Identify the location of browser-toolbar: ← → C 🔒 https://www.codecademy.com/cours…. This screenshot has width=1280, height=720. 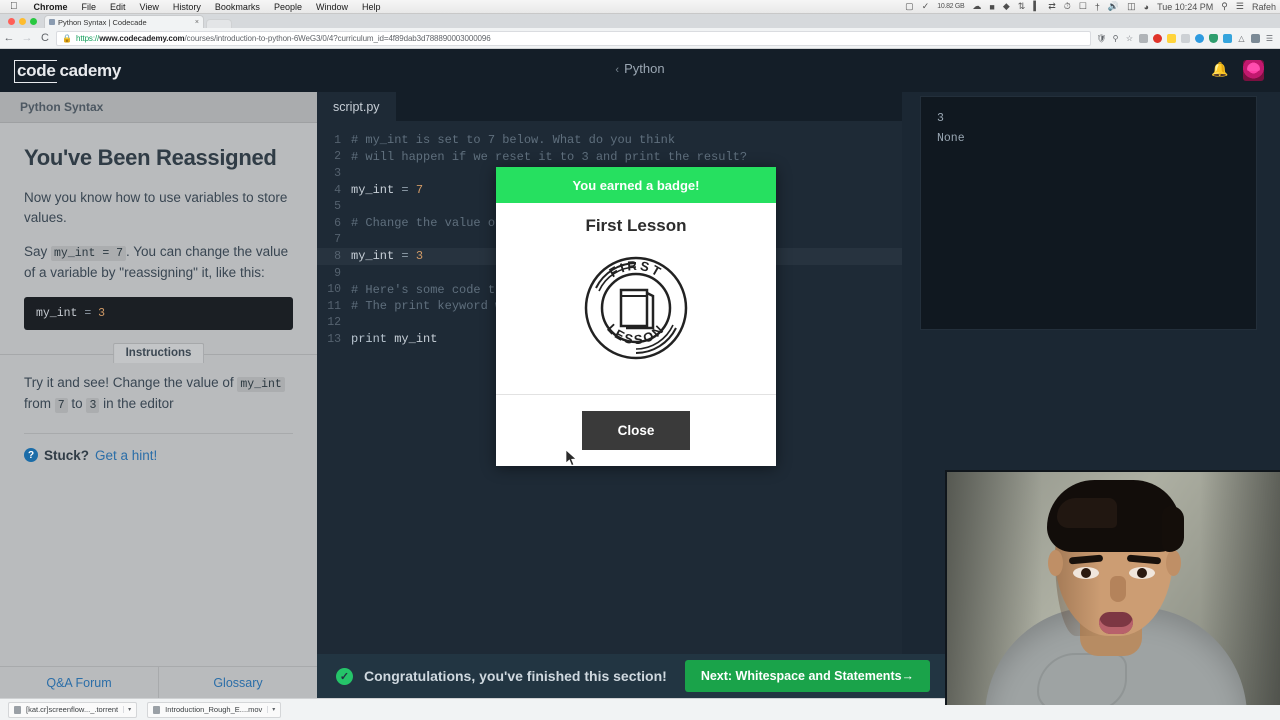
(640, 38).